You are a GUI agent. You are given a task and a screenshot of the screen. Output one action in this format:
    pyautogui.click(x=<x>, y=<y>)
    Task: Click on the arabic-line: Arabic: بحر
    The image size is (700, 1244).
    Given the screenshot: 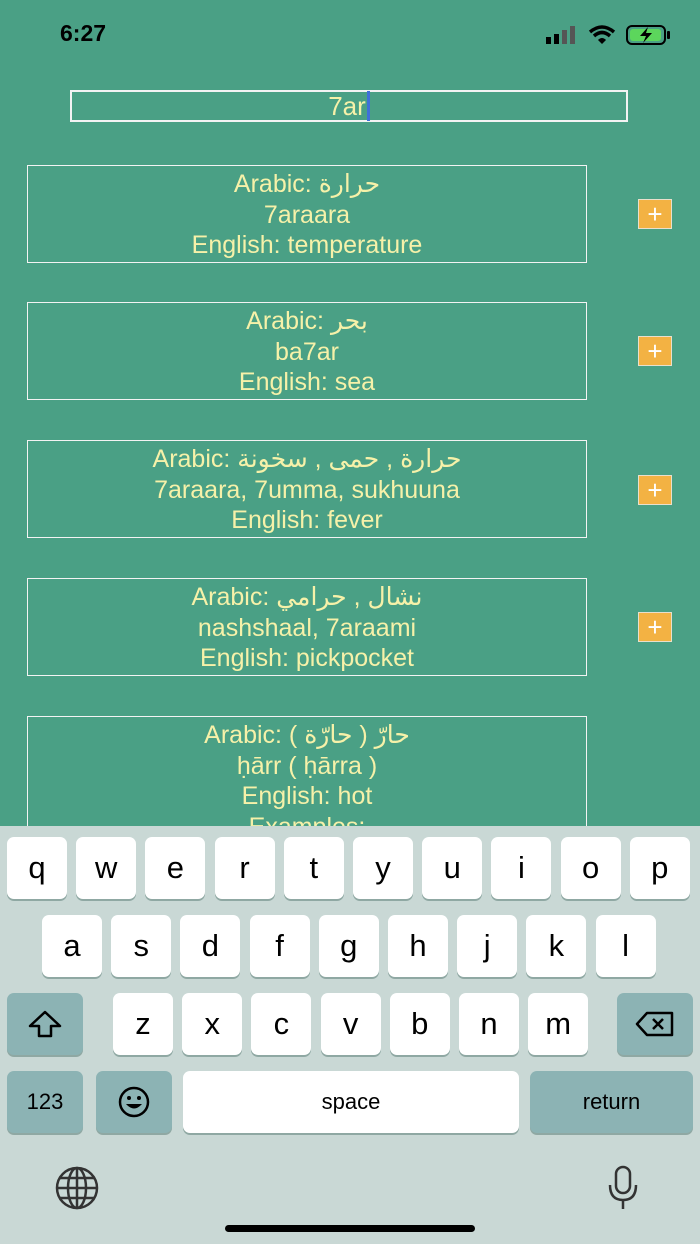 What is the action you would take?
    pyautogui.click(x=307, y=321)
    